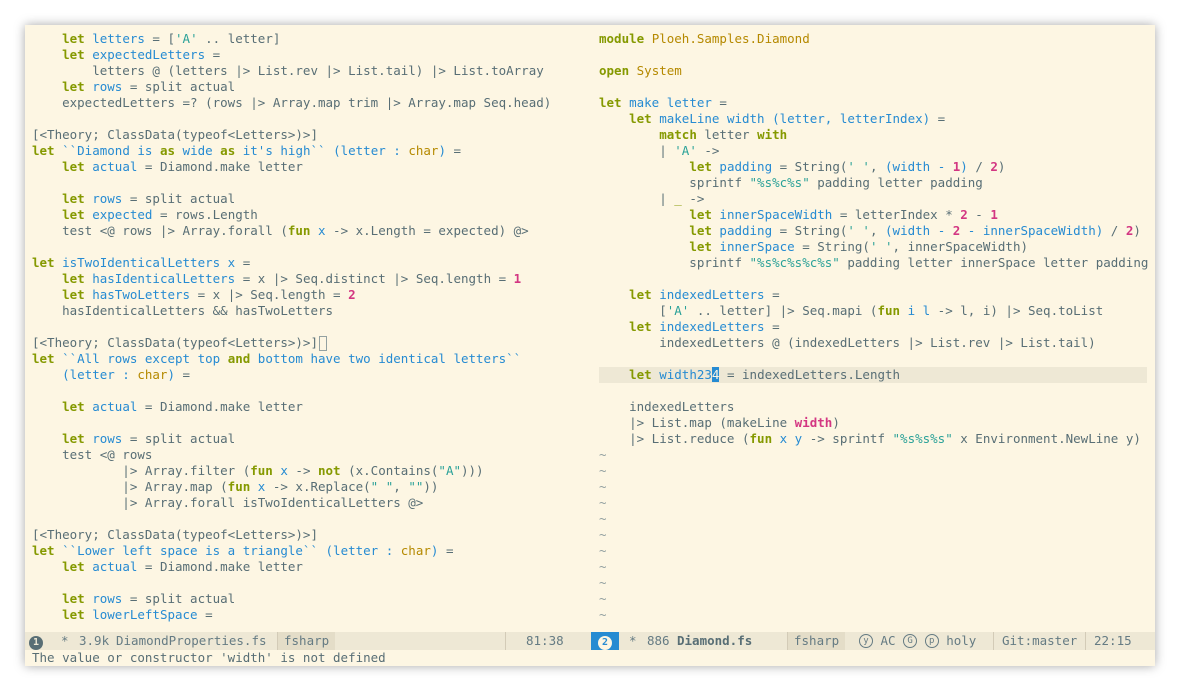  I want to click on window-number-badge-active: 2, so click(605, 641).